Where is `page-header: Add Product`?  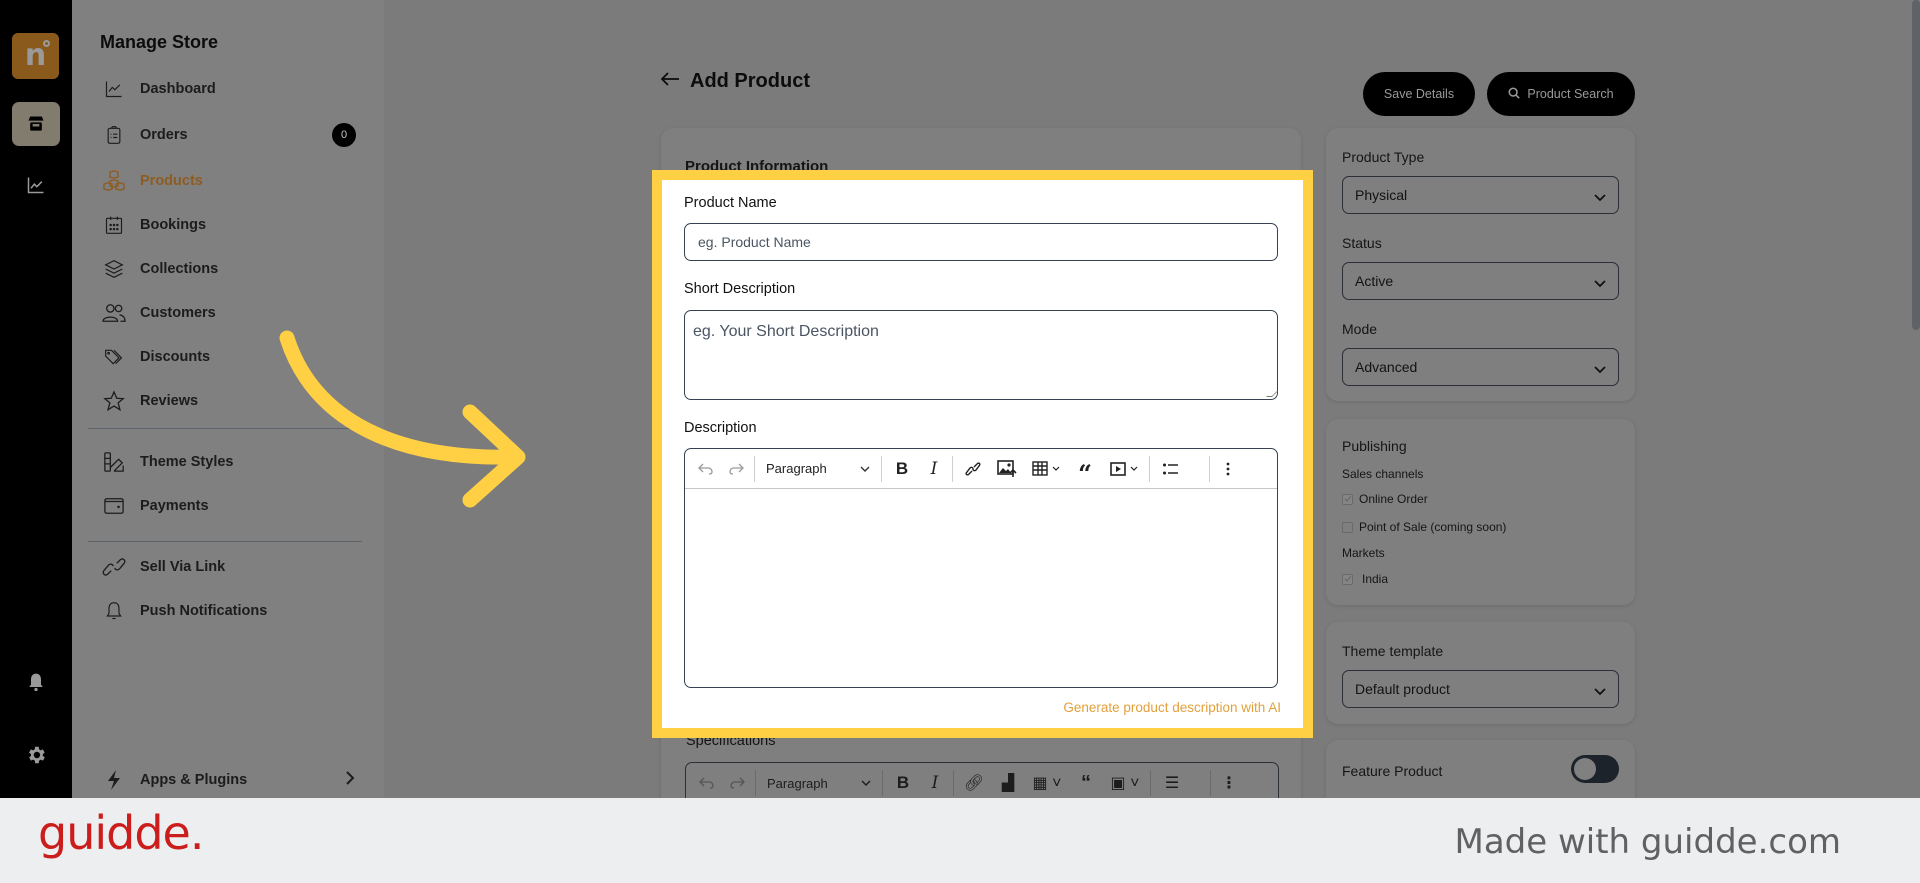
page-header: Add Product is located at coordinates (735, 81).